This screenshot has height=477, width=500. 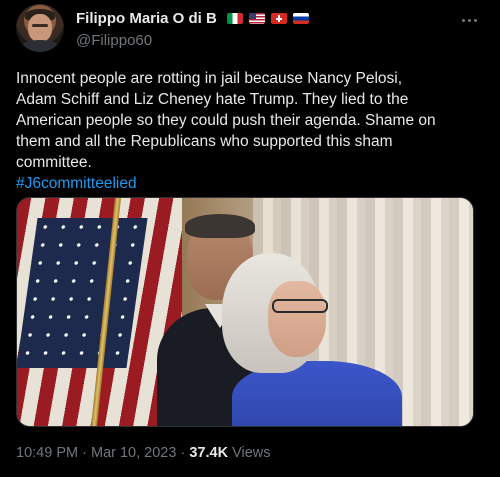 I want to click on glasses-icon, so click(x=300, y=306).